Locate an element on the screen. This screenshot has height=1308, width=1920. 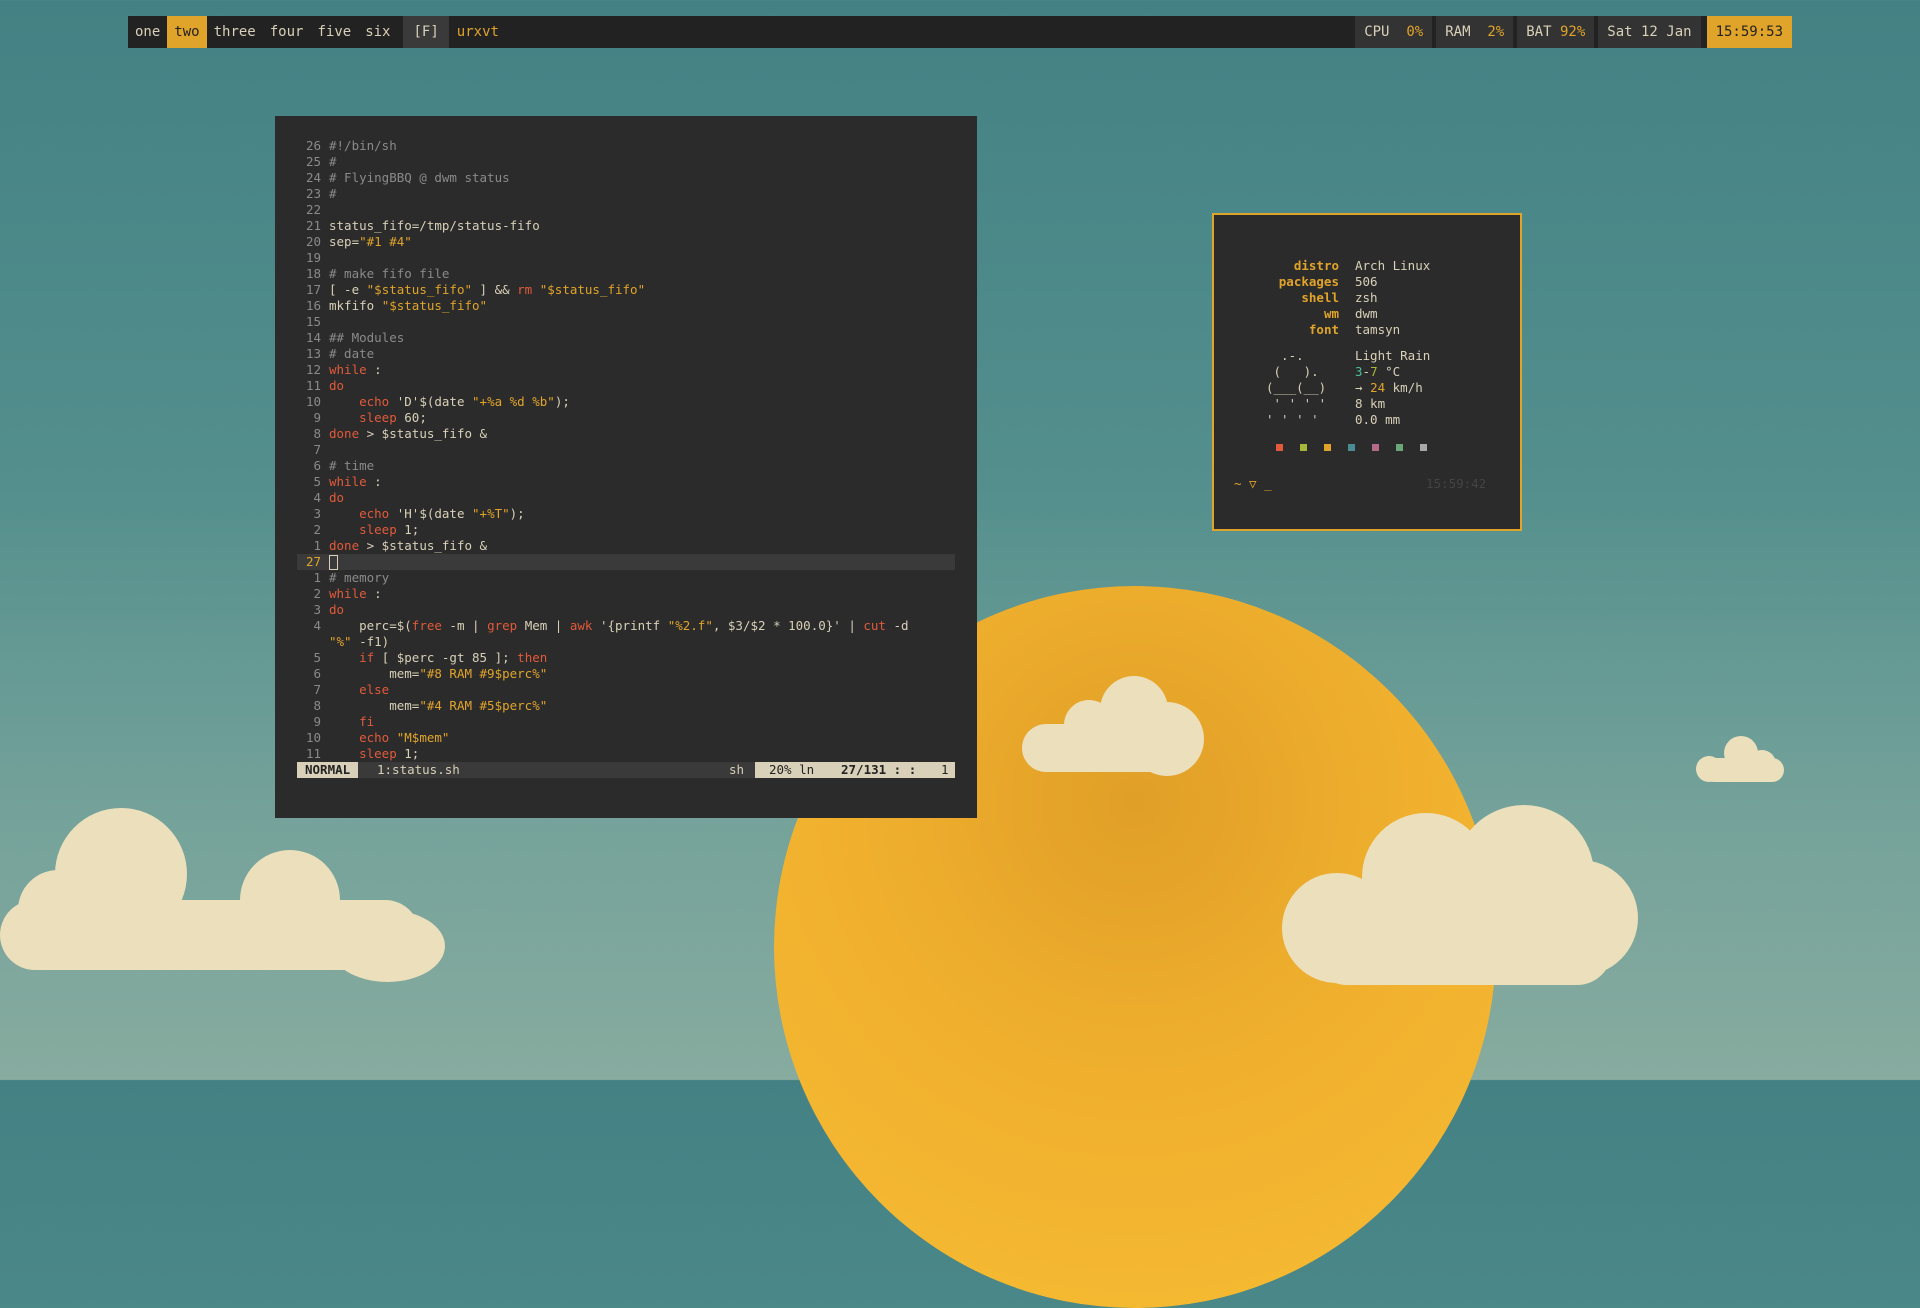
line-text: echo 'H'$(date "+%T"); is located at coordinates (442, 513).